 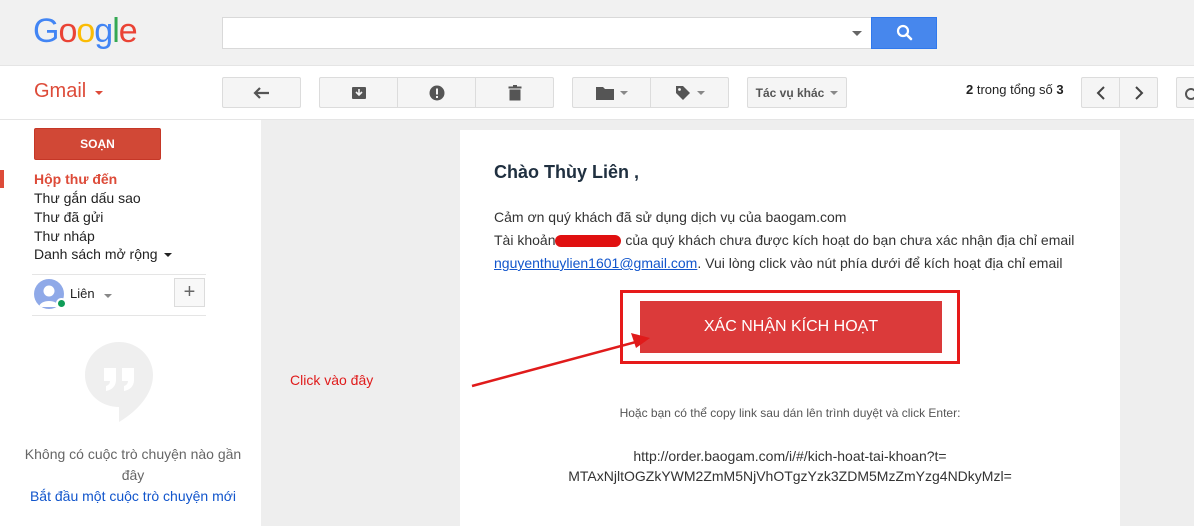 I want to click on keyboard-icon, so click(x=1189, y=93).